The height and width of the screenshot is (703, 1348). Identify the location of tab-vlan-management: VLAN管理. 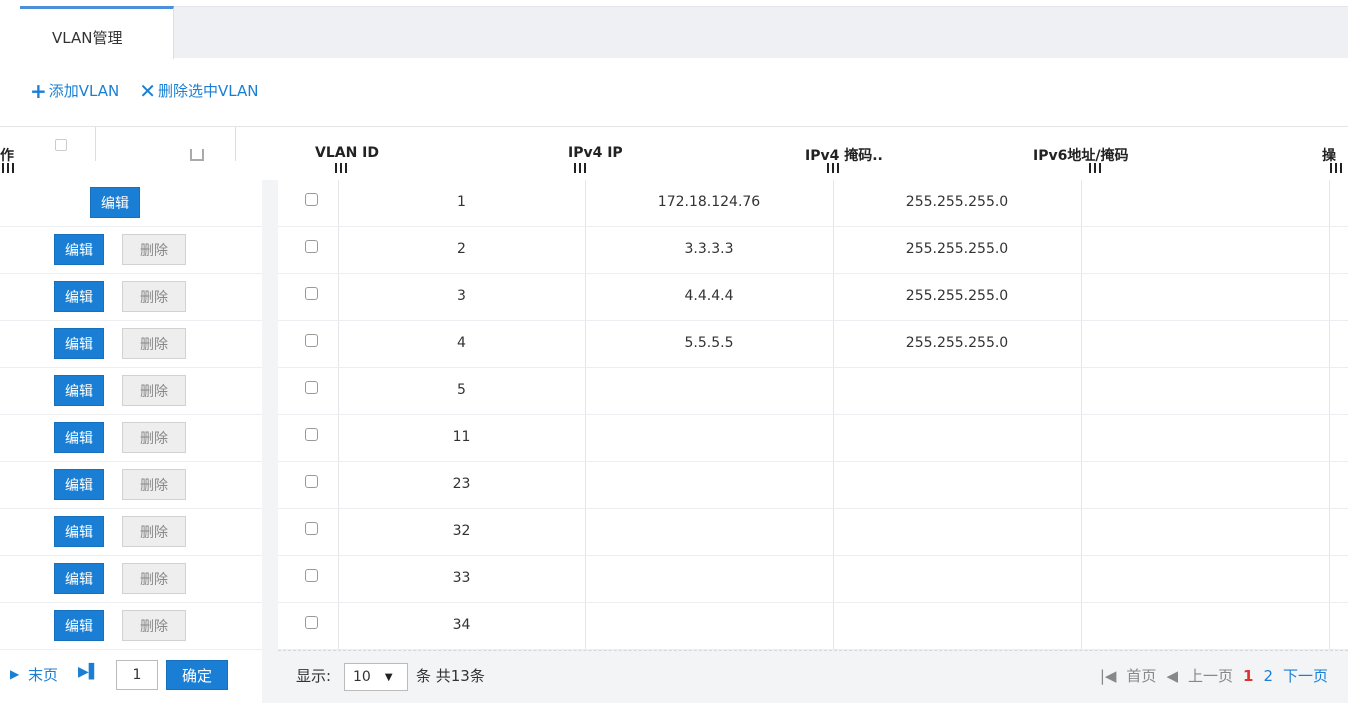
(97, 32).